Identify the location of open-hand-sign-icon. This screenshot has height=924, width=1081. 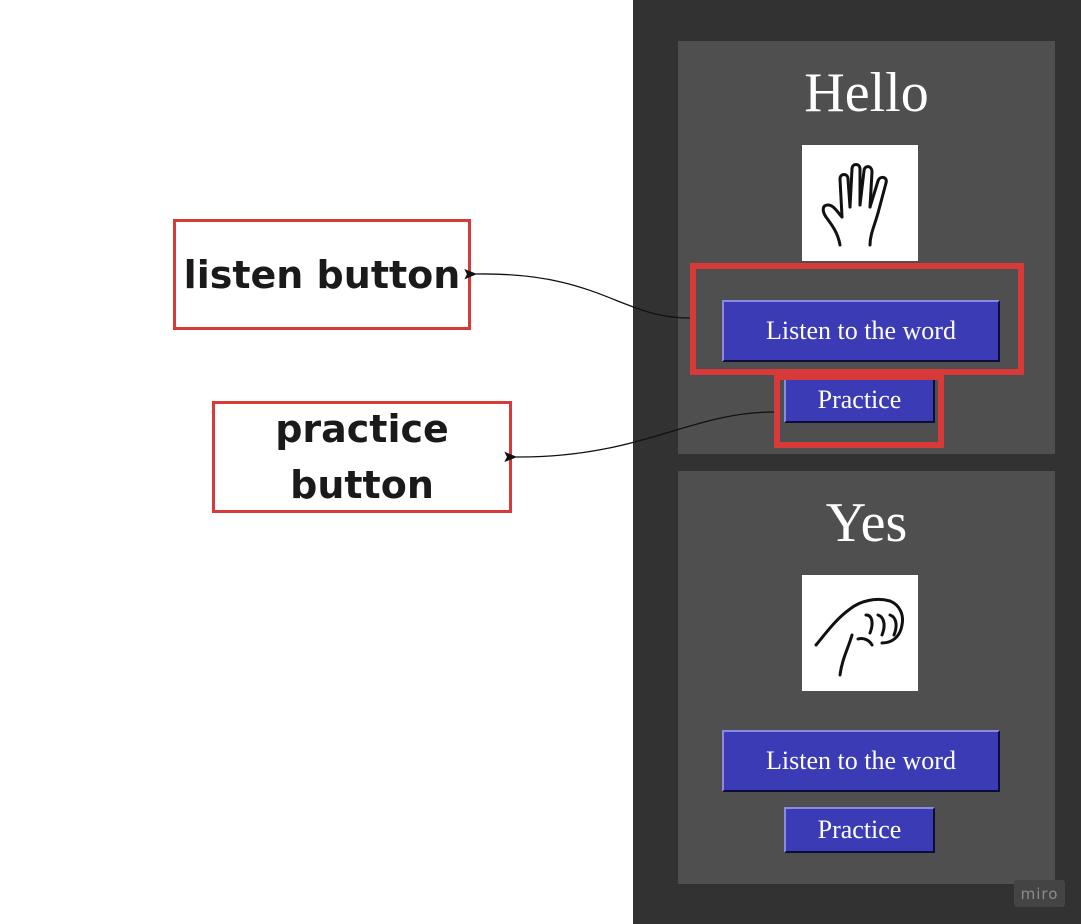
(860, 203).